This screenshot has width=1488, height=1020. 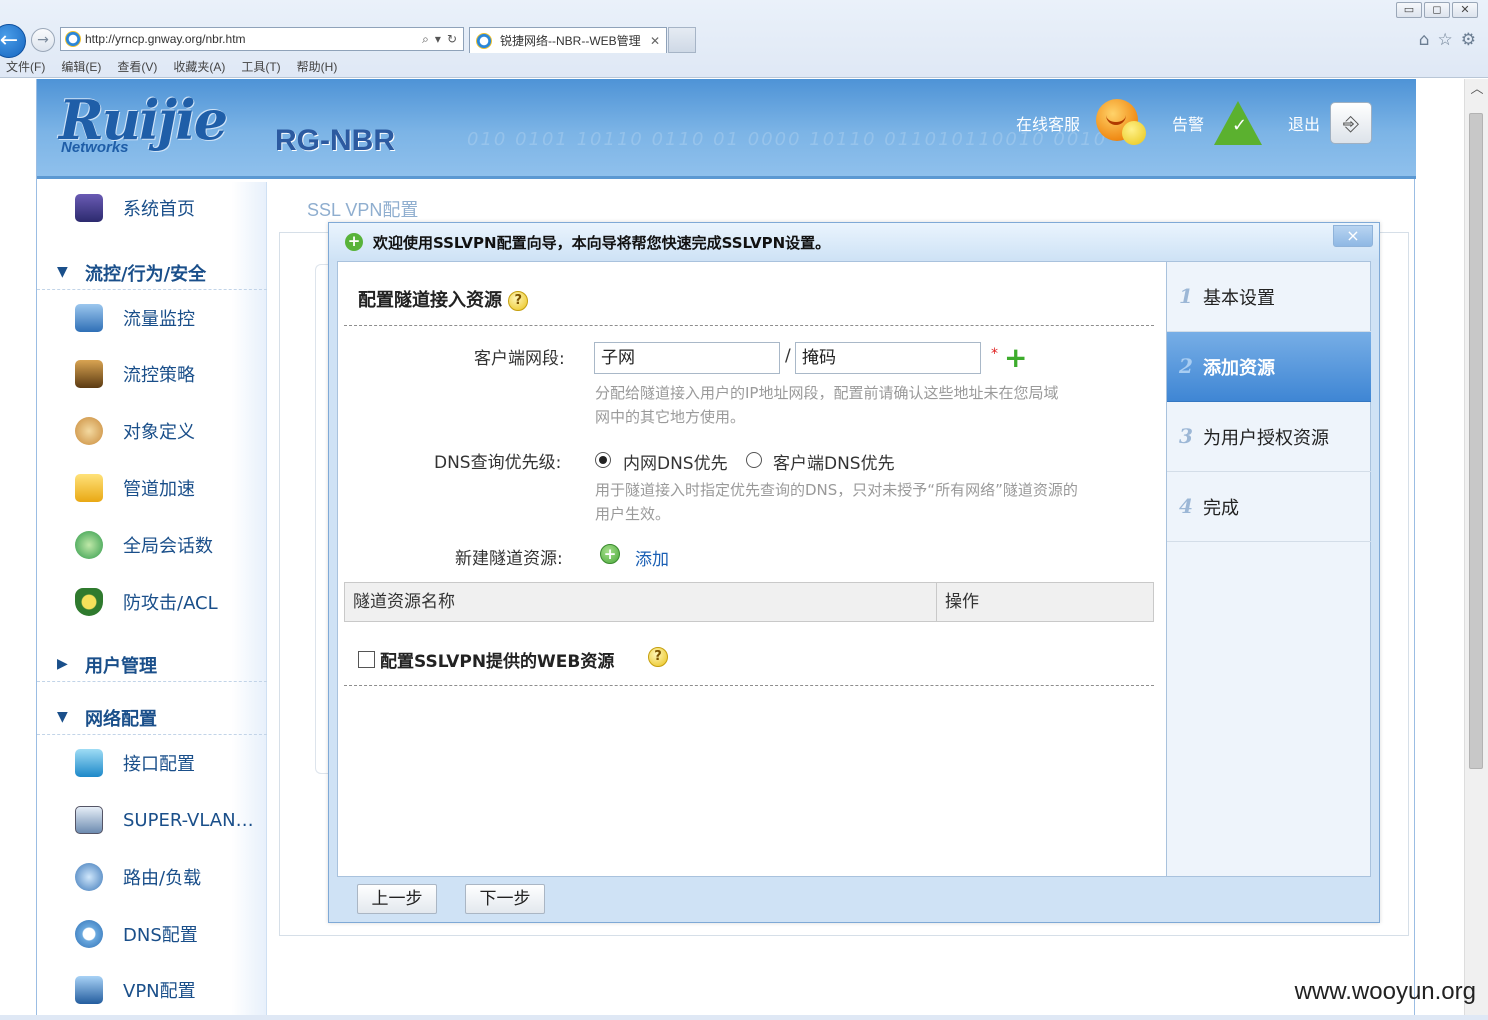 I want to click on vertical-scrollbar: ︿, so click(x=1476, y=547).